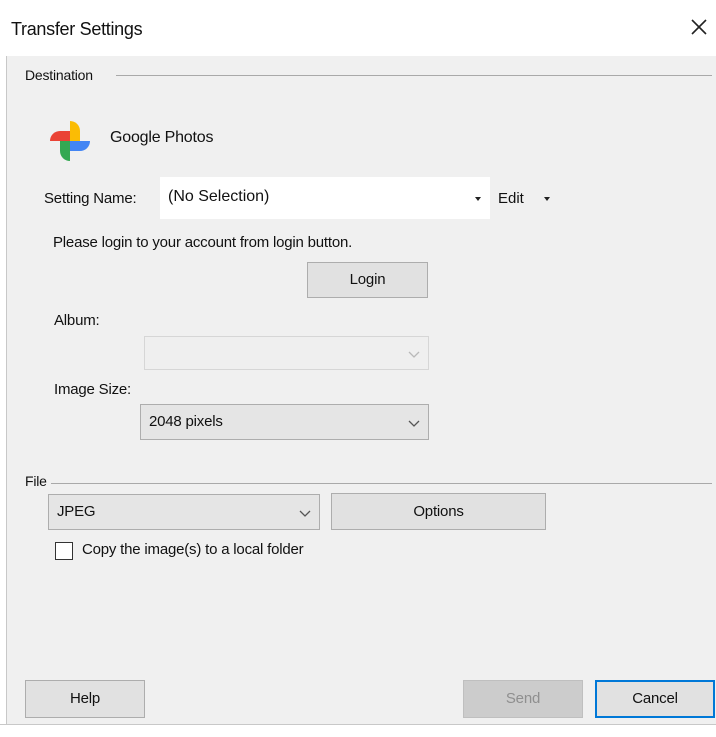 This screenshot has width=716, height=737. I want to click on dialog-bottom-border, so click(358, 724).